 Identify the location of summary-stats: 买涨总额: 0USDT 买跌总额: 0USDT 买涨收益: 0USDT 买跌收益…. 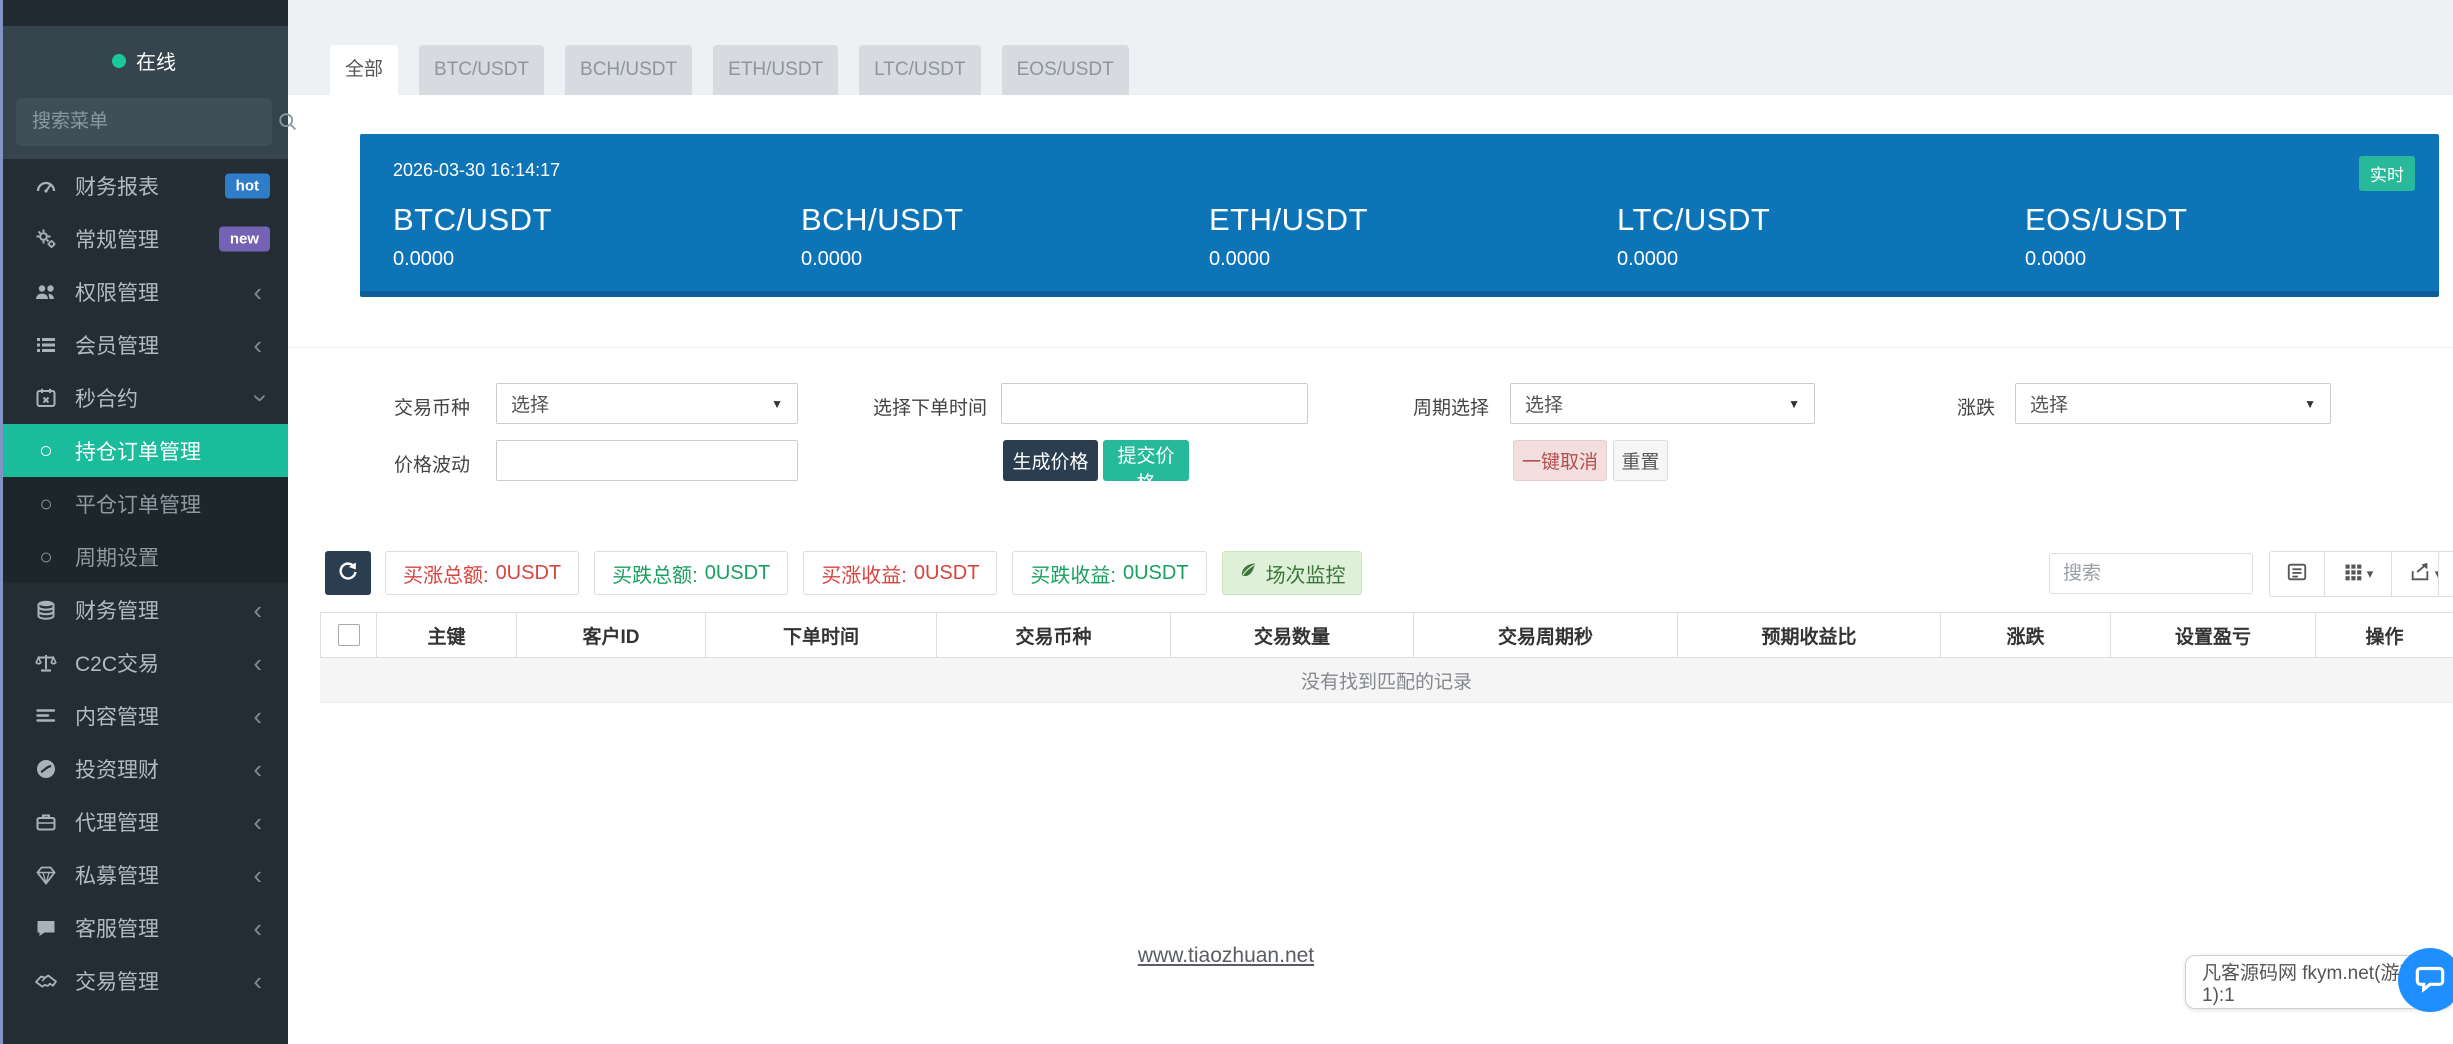
(873, 573).